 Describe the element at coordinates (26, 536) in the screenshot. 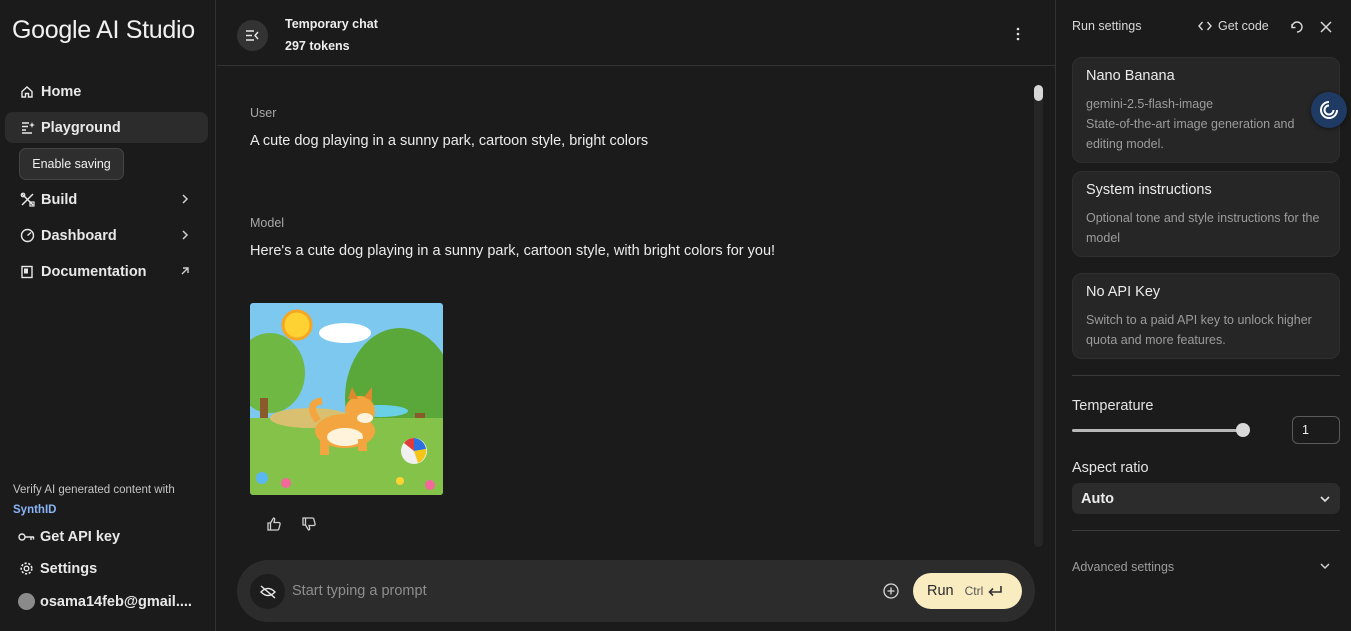

I see `key-icon` at that location.